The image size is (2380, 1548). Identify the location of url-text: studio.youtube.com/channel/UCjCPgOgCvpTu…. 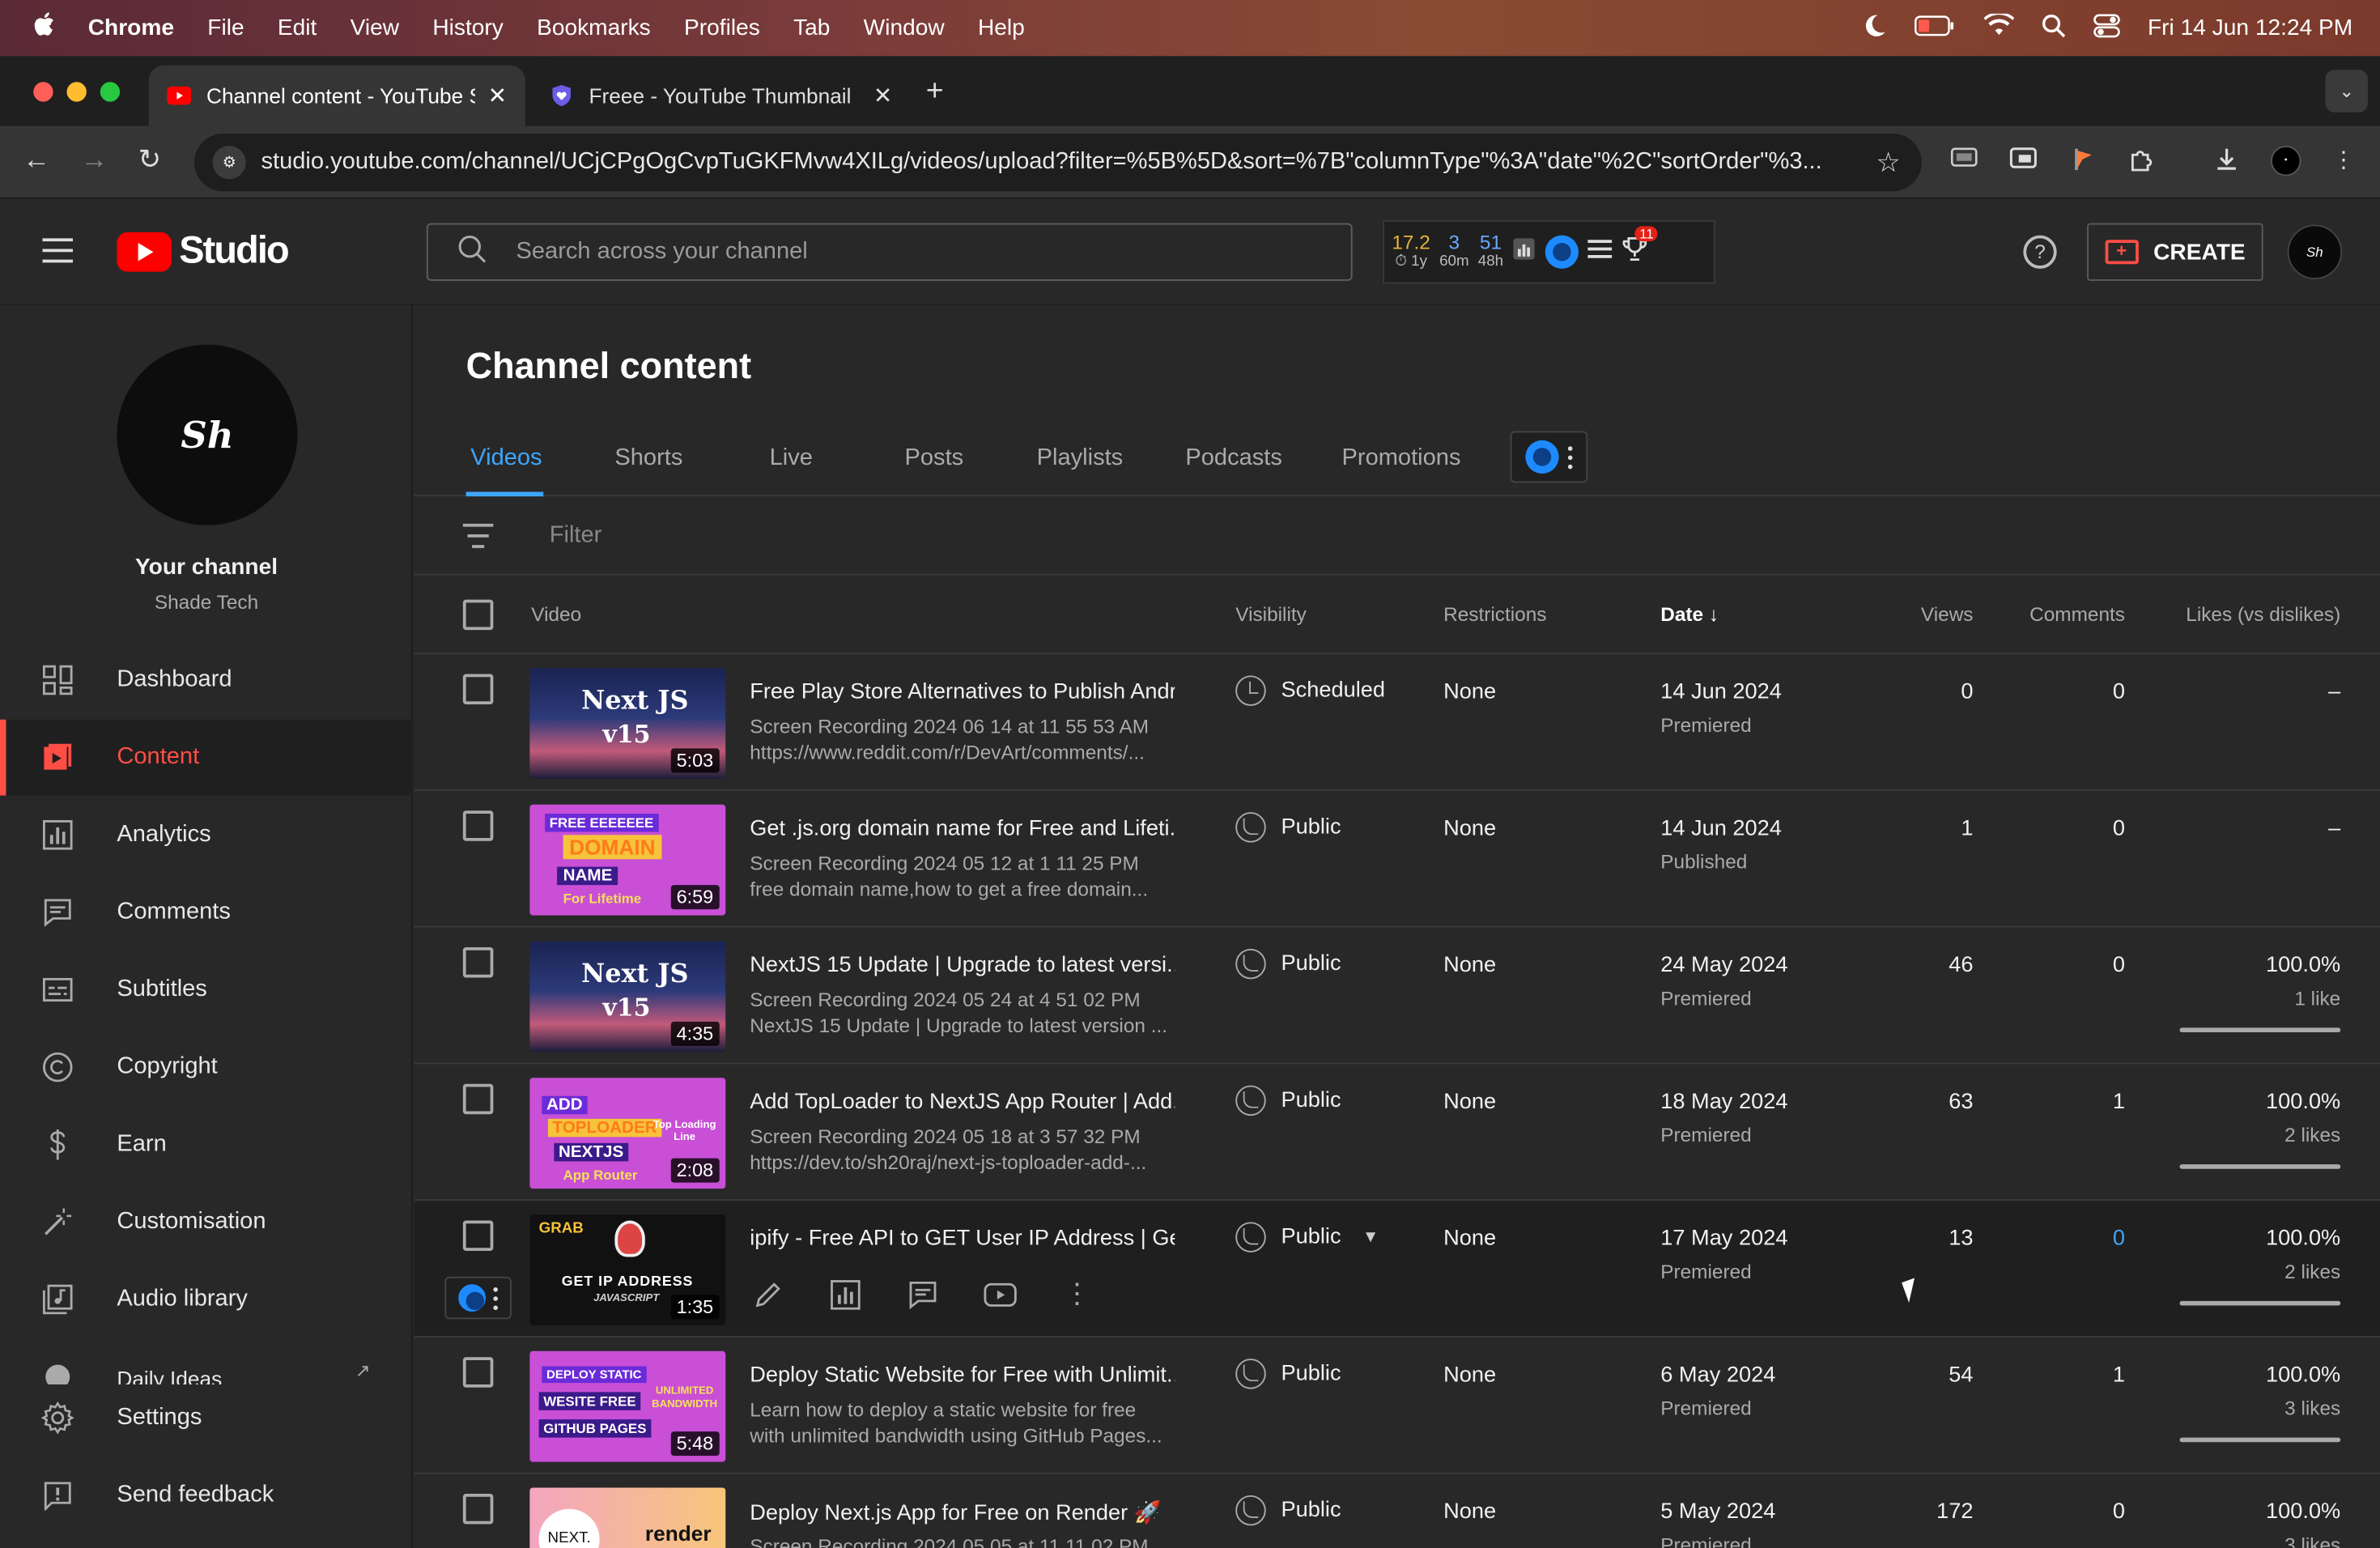
(1064, 162).